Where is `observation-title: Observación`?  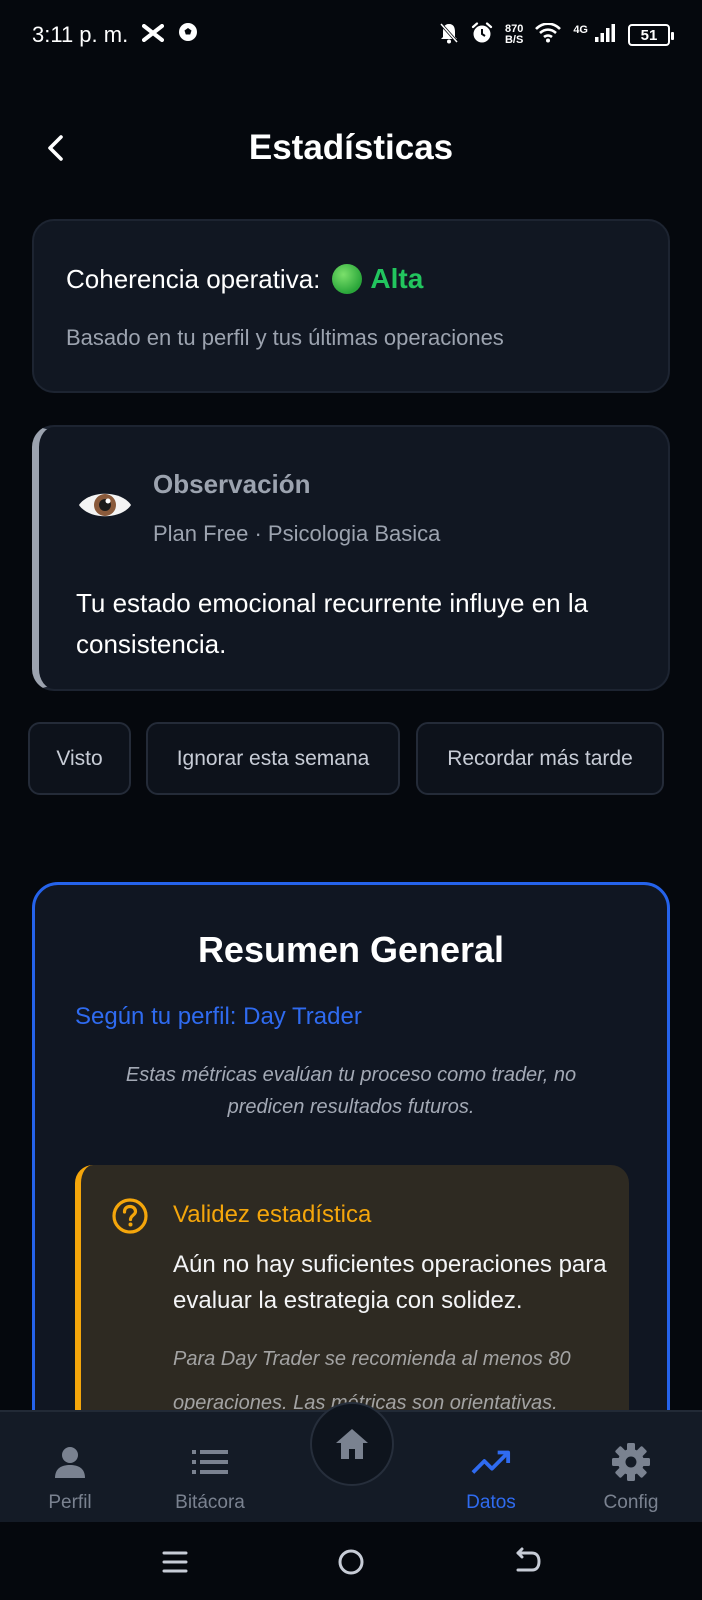 observation-title: Observación is located at coordinates (232, 484).